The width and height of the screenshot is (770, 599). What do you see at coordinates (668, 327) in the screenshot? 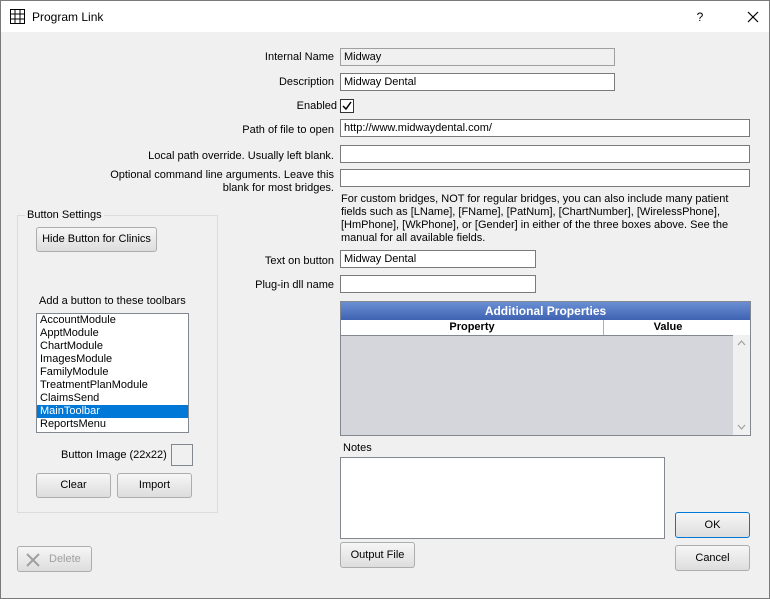
I see `value-column-header: Value` at bounding box center [668, 327].